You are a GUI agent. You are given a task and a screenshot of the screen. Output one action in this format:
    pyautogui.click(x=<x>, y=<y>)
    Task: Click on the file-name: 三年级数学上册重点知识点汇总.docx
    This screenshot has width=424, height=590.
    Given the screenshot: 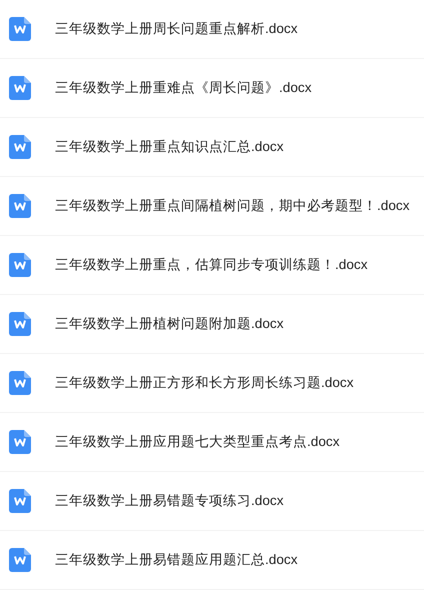 What is the action you would take?
    pyautogui.click(x=169, y=147)
    